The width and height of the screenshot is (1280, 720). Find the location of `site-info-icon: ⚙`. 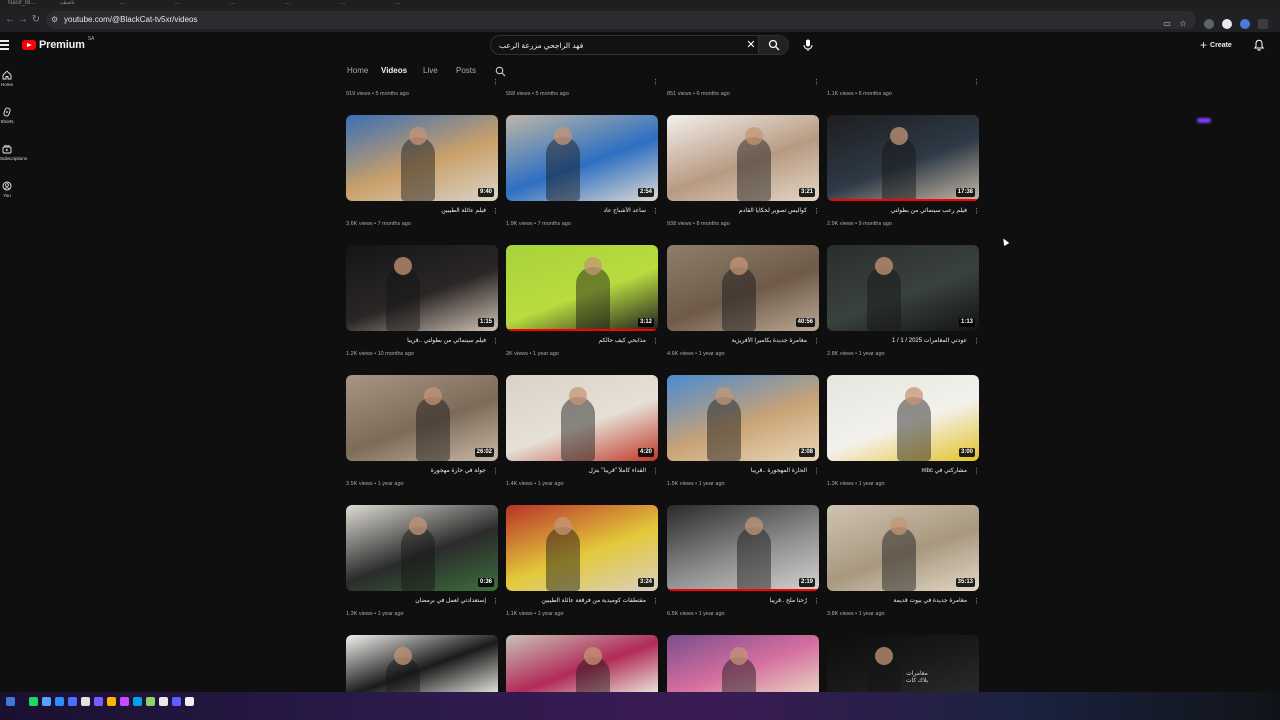

site-info-icon: ⚙ is located at coordinates (56, 20).